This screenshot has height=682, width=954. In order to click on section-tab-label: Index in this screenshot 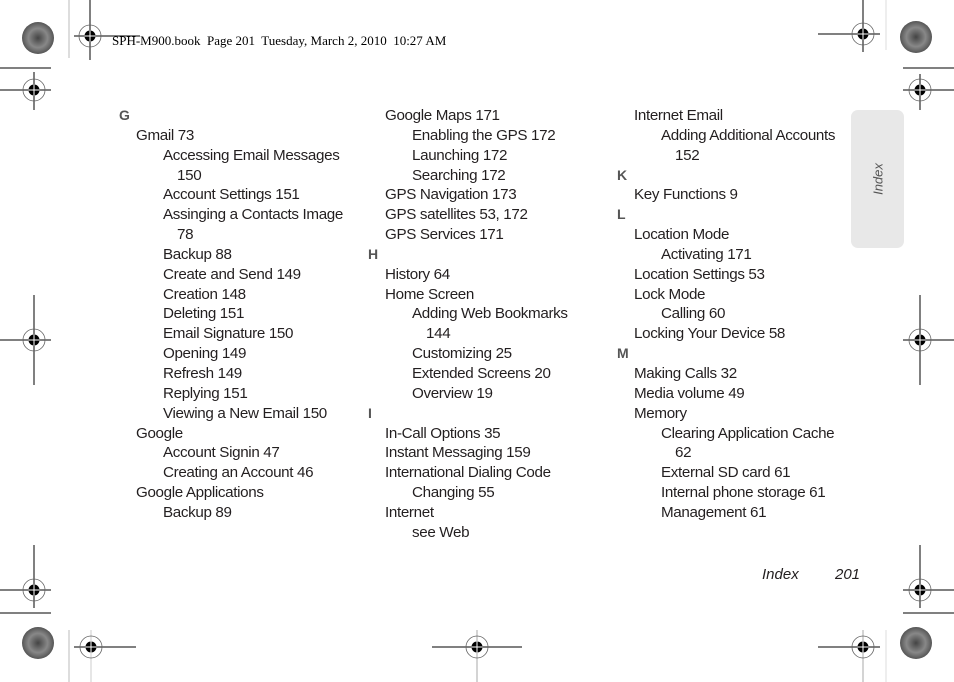, I will do `click(877, 179)`.